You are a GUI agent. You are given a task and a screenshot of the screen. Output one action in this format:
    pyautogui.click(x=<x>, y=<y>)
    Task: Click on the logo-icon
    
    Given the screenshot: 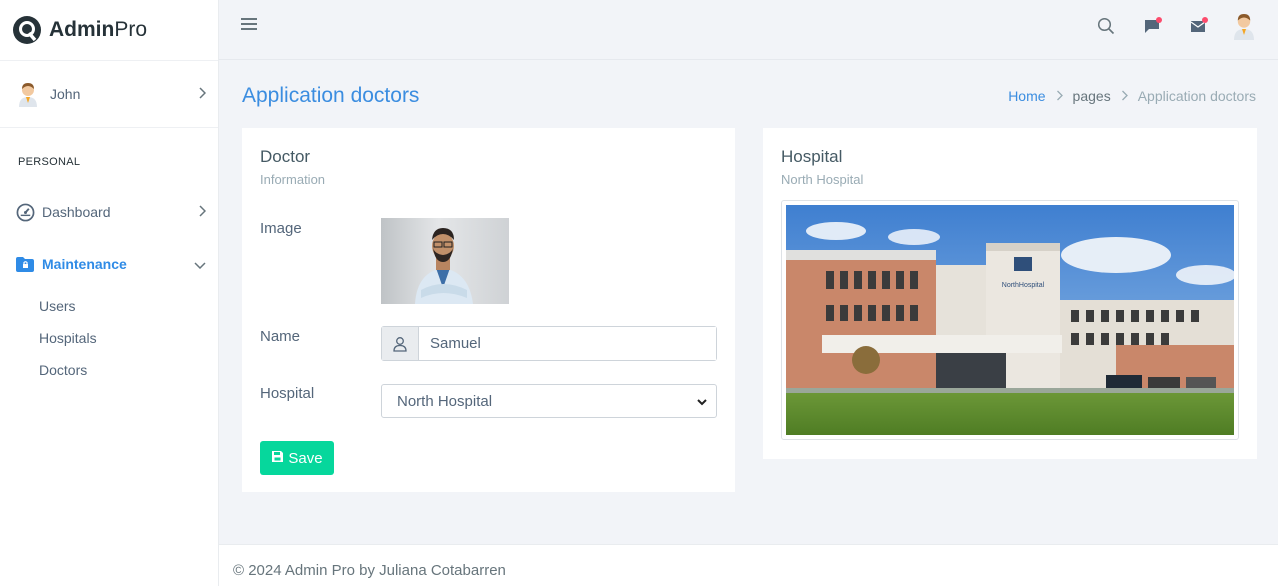 What is the action you would take?
    pyautogui.click(x=27, y=30)
    